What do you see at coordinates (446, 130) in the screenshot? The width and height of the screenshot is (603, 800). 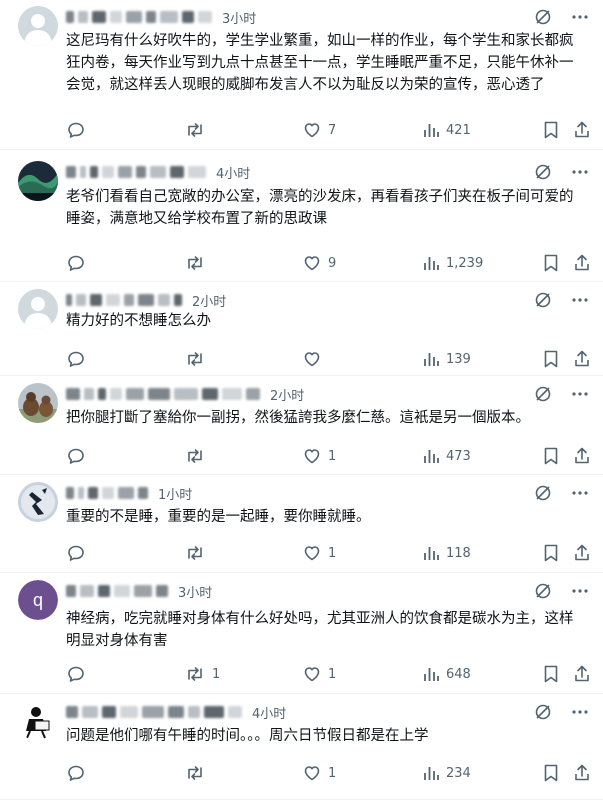 I see `views-button: 421` at bounding box center [446, 130].